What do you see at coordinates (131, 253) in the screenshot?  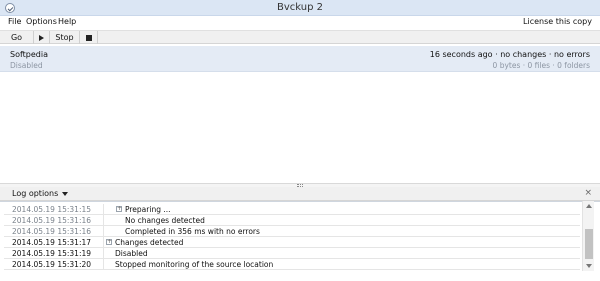 I see `log-message: Disabled` at bounding box center [131, 253].